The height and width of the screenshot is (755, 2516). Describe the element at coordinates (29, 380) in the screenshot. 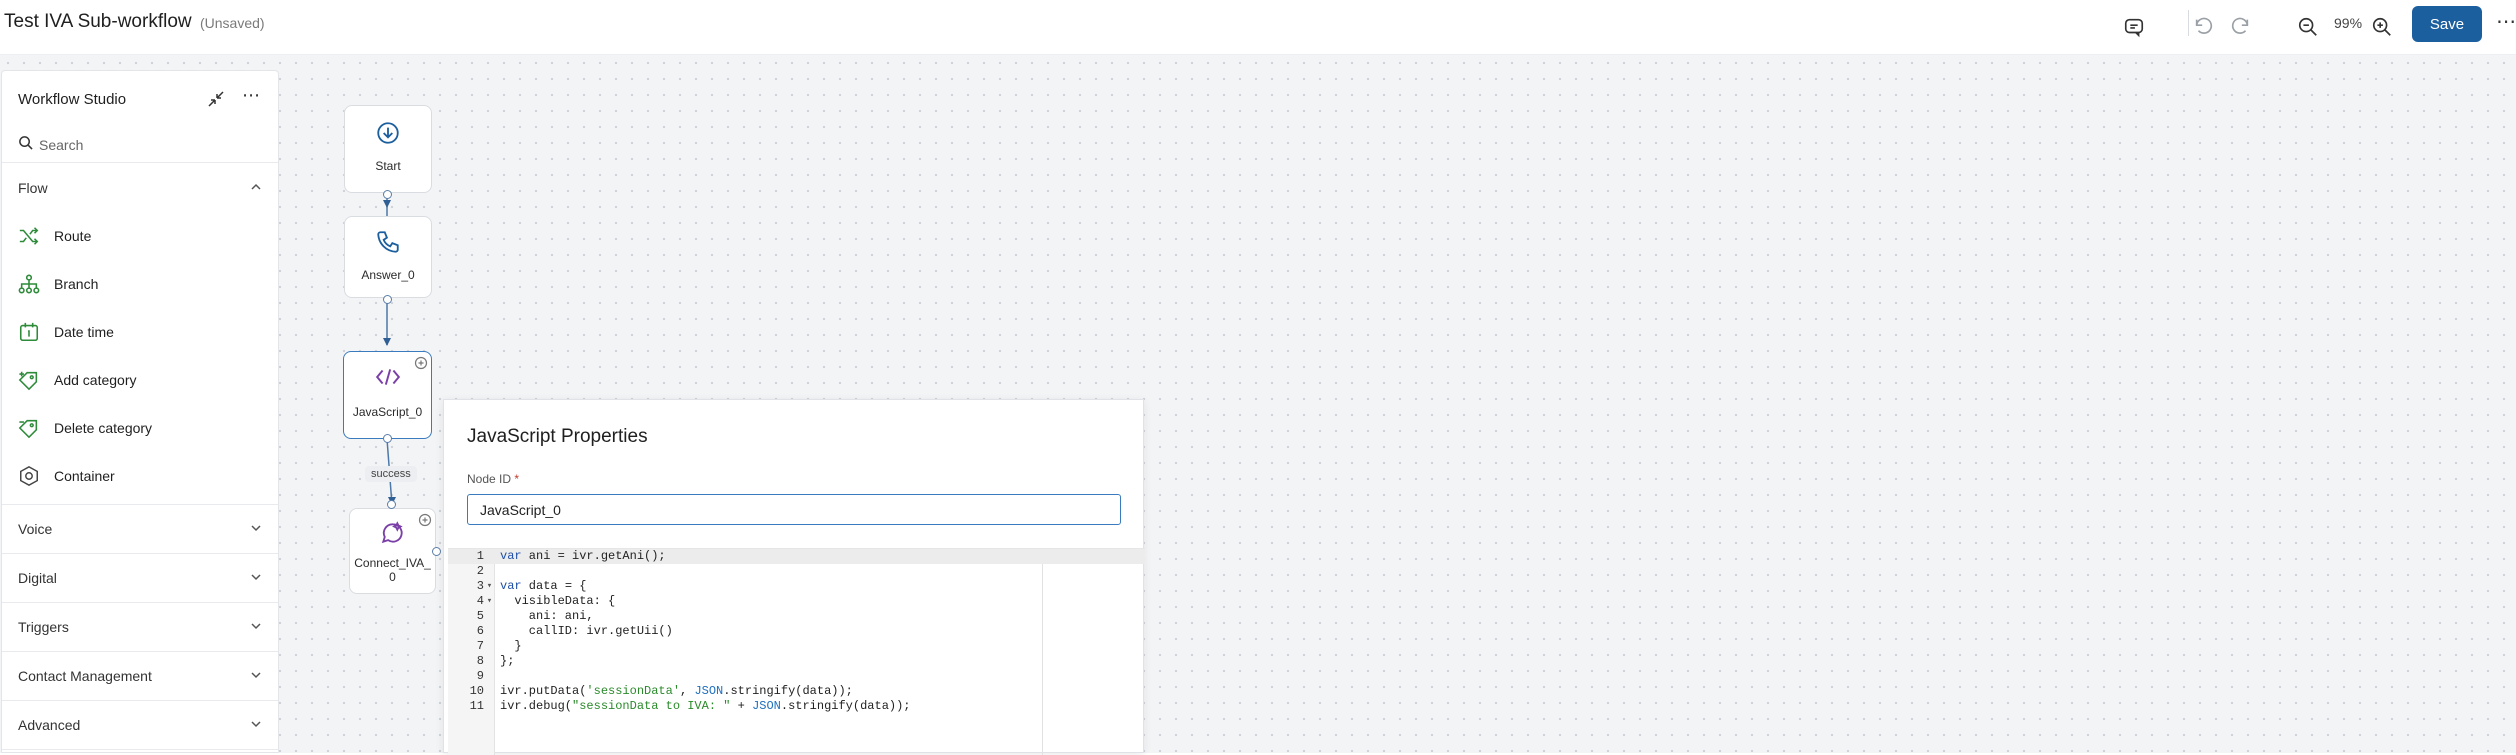

I see `tag-add-icon` at that location.